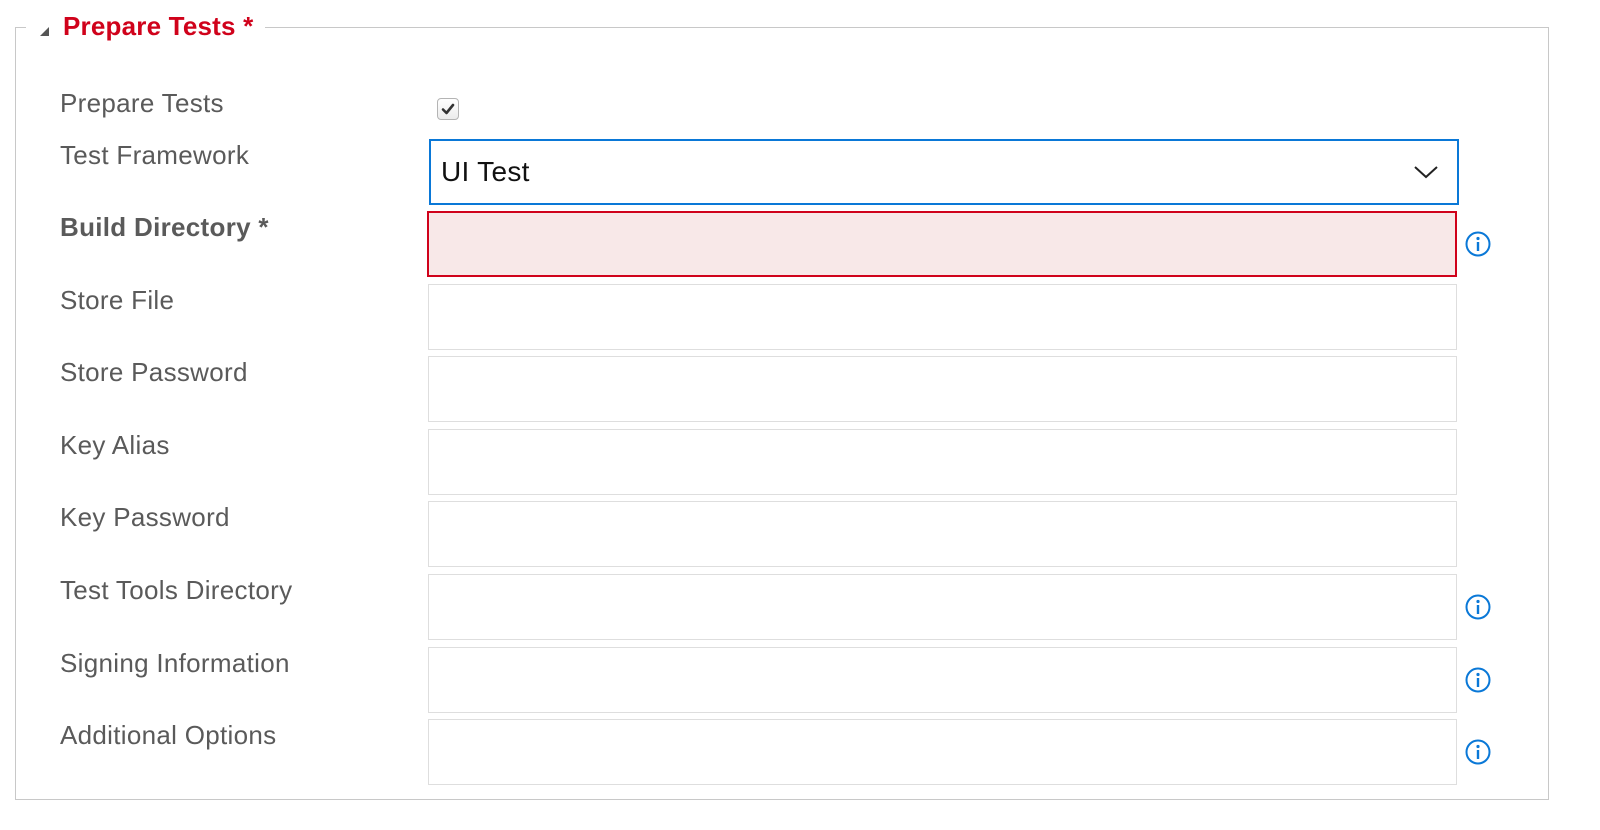 The height and width of the screenshot is (830, 1600). What do you see at coordinates (942, 462) in the screenshot?
I see `key-alias-input` at bounding box center [942, 462].